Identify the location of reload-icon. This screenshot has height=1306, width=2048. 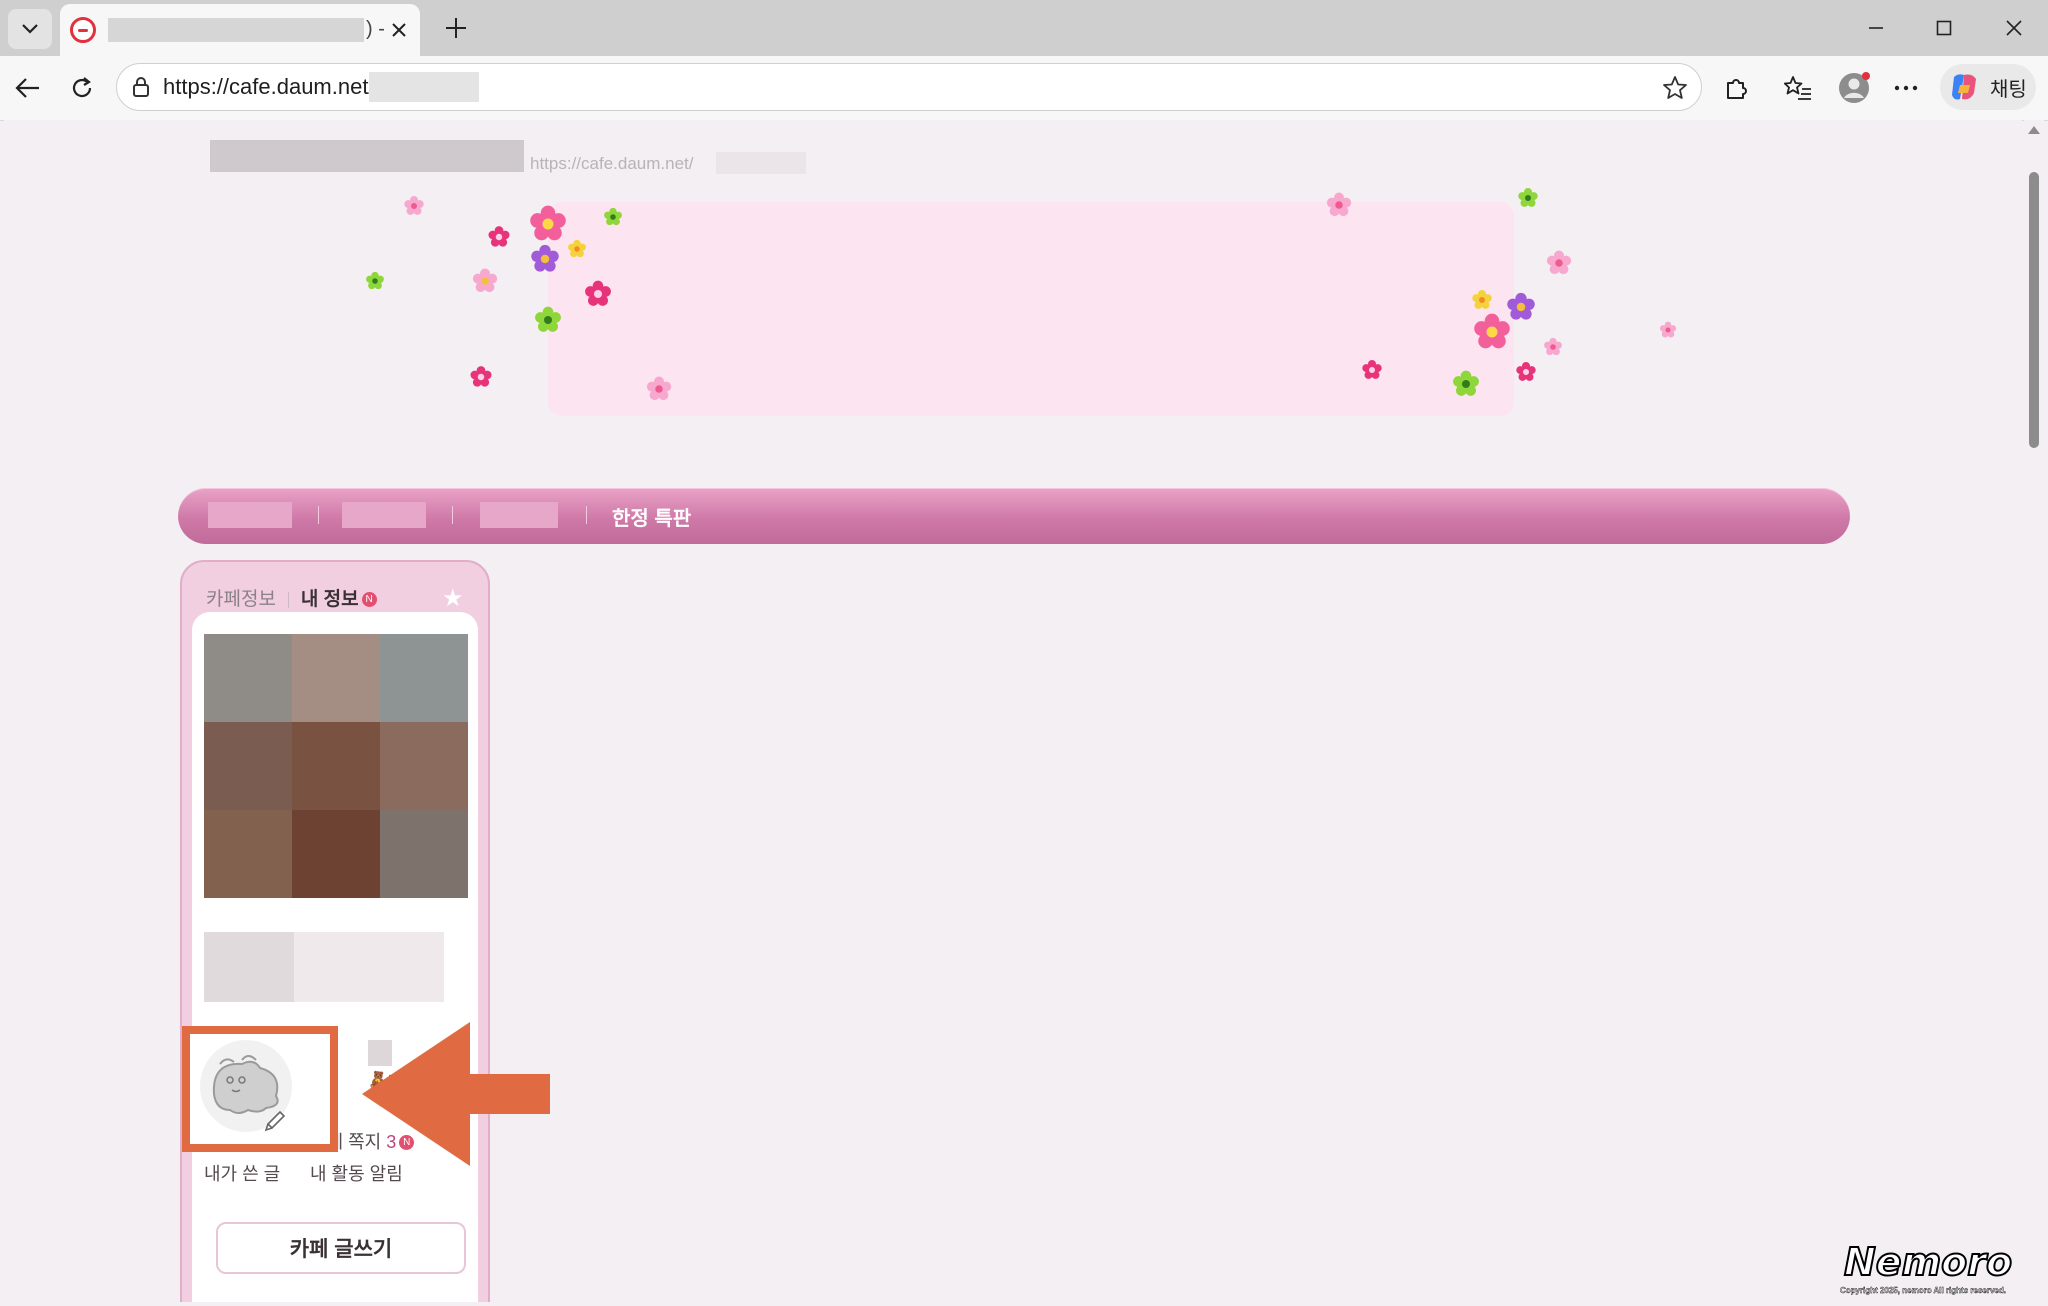
(82, 87).